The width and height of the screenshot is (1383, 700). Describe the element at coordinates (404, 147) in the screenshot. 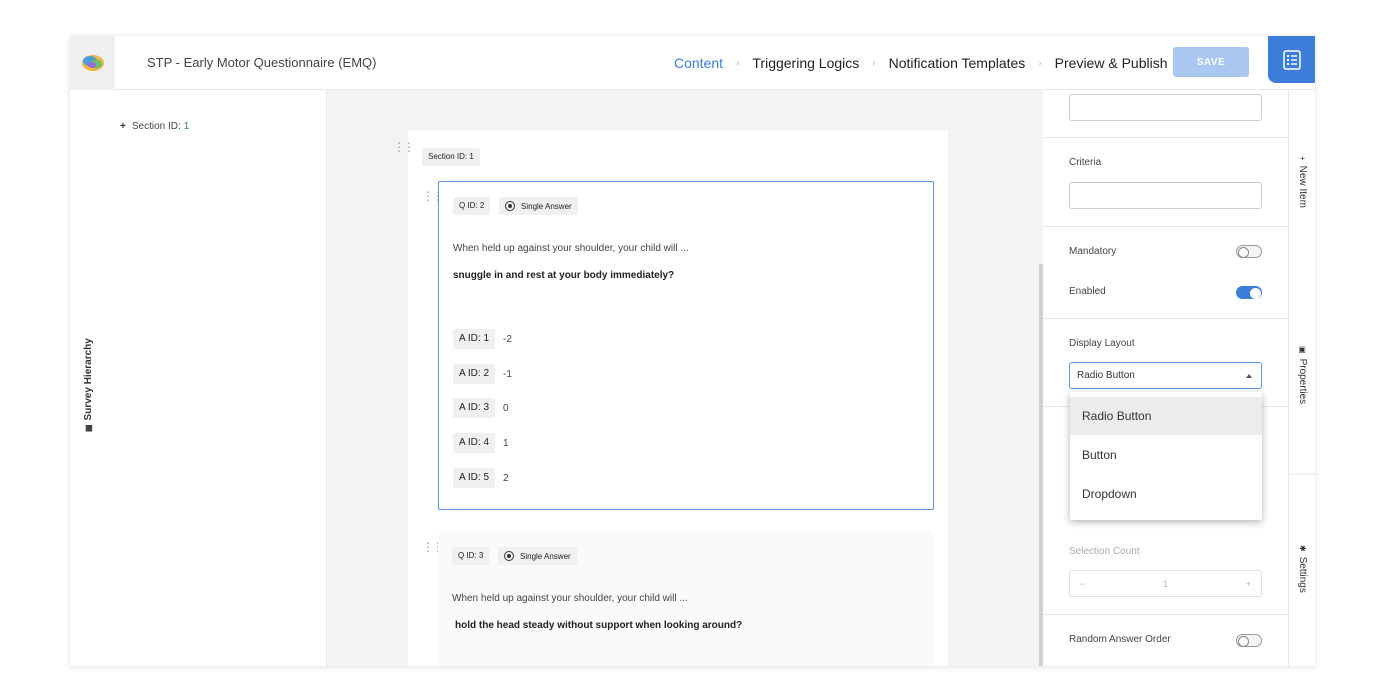

I see `drag-handle-icon: ⋮⋮` at that location.